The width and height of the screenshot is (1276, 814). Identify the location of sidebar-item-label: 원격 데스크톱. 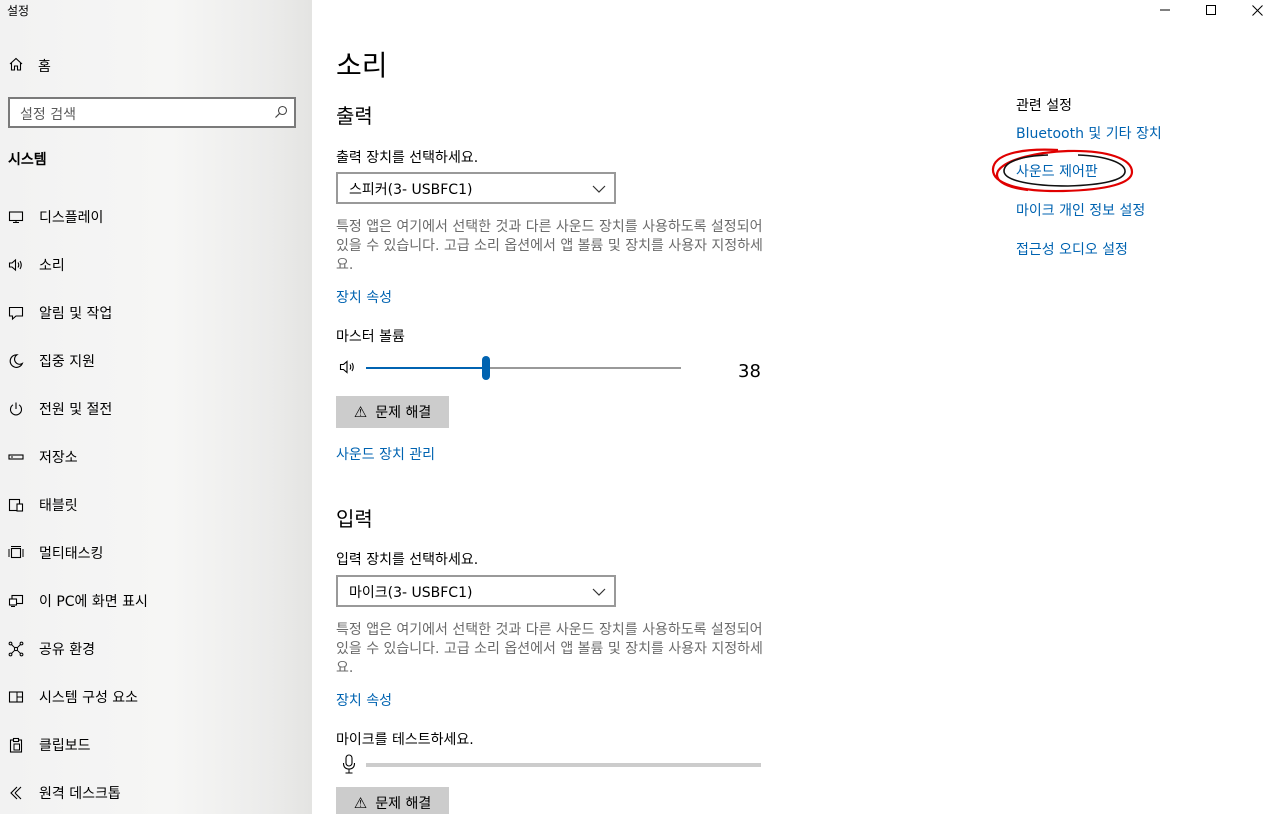
(80, 794).